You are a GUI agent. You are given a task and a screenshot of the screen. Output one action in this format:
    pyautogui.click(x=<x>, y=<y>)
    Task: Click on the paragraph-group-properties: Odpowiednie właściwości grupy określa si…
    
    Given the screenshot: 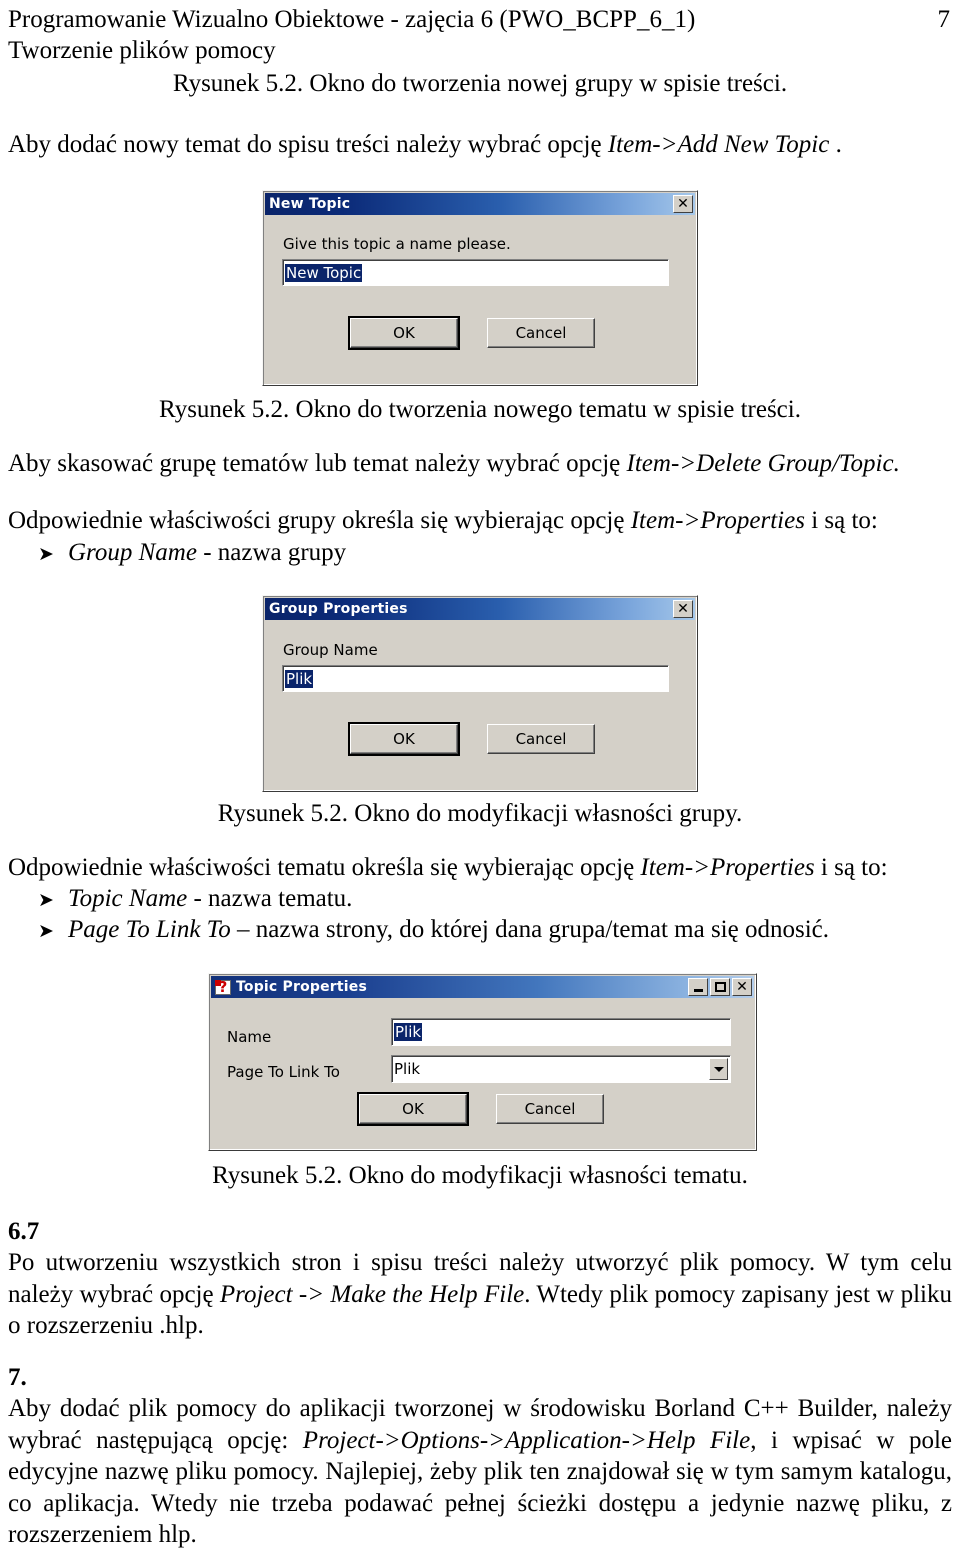 What is the action you would take?
    pyautogui.click(x=480, y=520)
    